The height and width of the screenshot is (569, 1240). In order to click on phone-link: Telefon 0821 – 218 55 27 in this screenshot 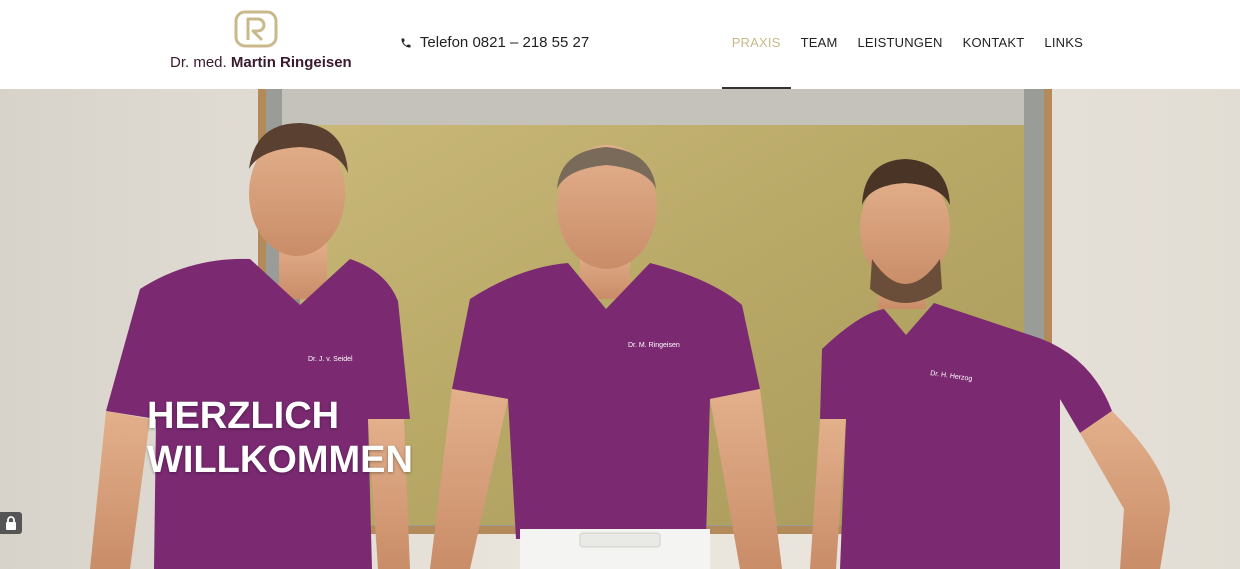, I will do `click(494, 42)`.